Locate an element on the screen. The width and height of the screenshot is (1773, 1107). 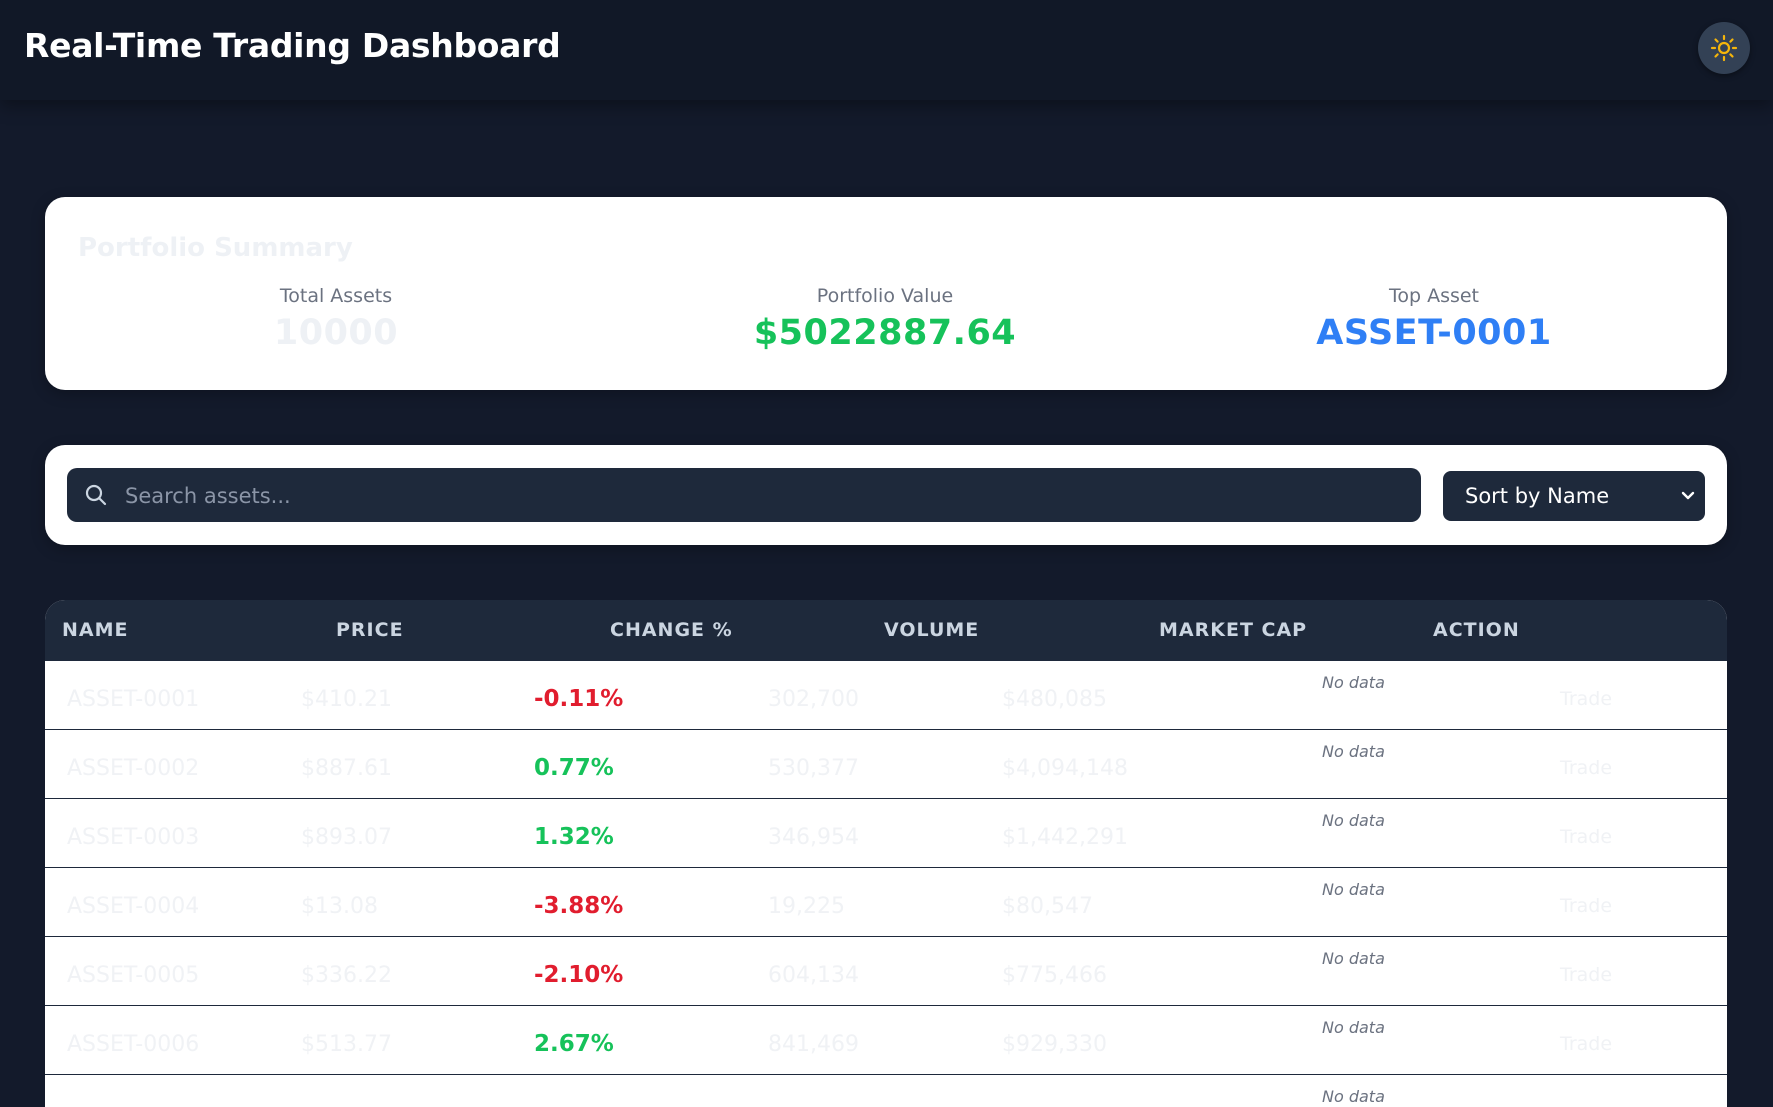
asset-volume-cell: 346,954 is located at coordinates (813, 837).